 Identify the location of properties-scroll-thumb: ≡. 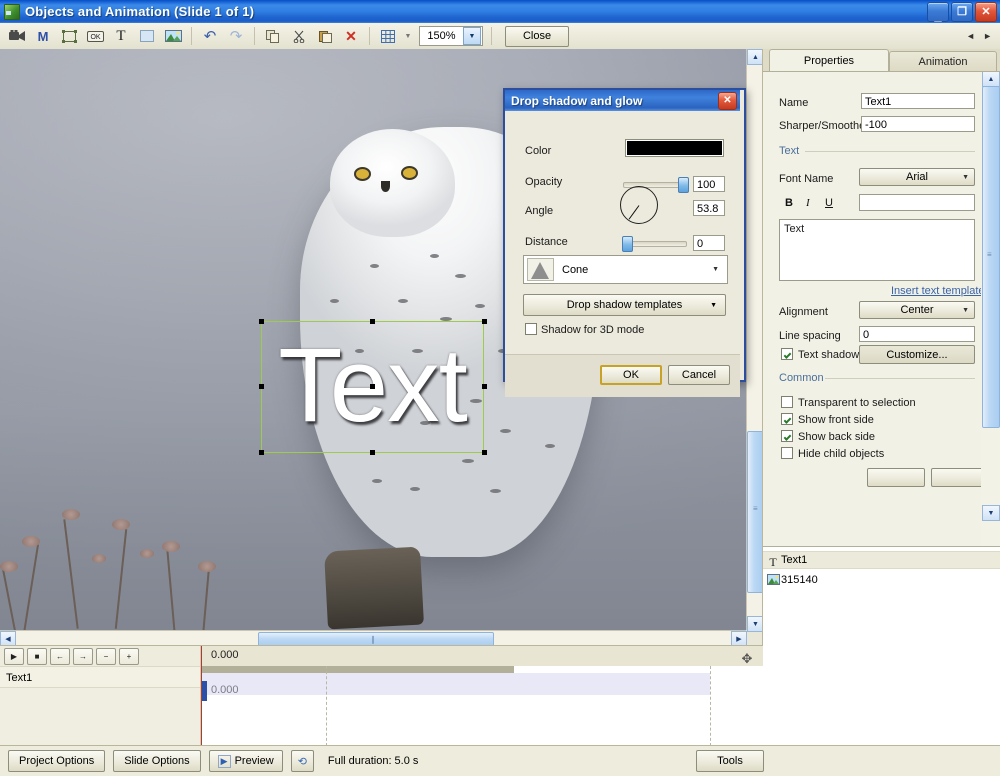
(991, 257).